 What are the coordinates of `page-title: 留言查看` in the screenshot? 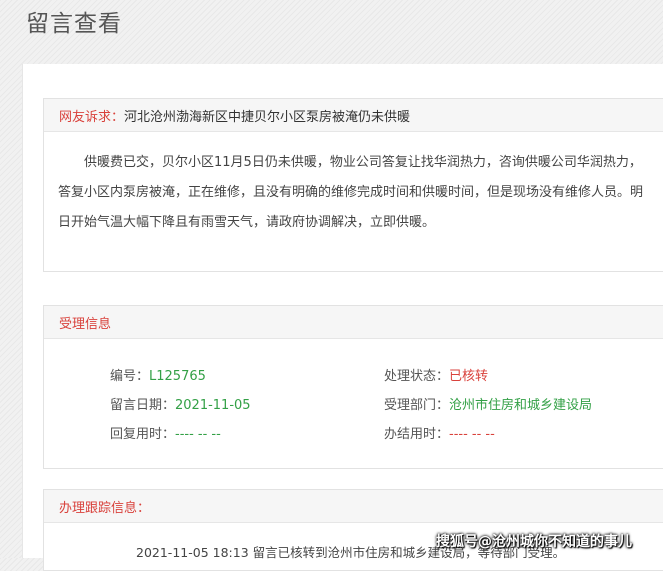 It's located at (74, 24).